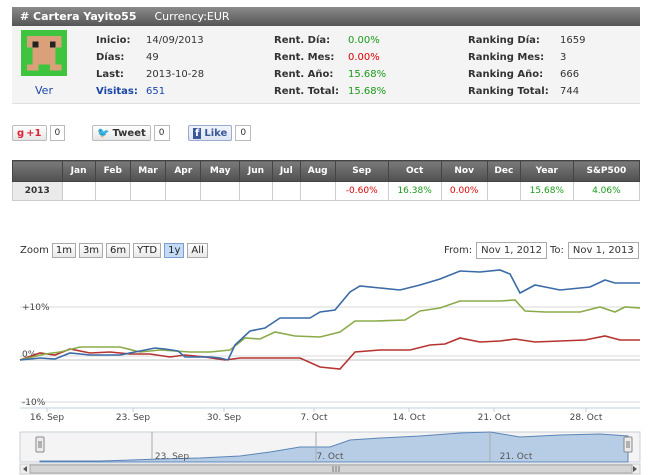 The height and width of the screenshot is (475, 650). What do you see at coordinates (329, 457) in the screenshot?
I see `navigator-tick-label: 7. Oct` at bounding box center [329, 457].